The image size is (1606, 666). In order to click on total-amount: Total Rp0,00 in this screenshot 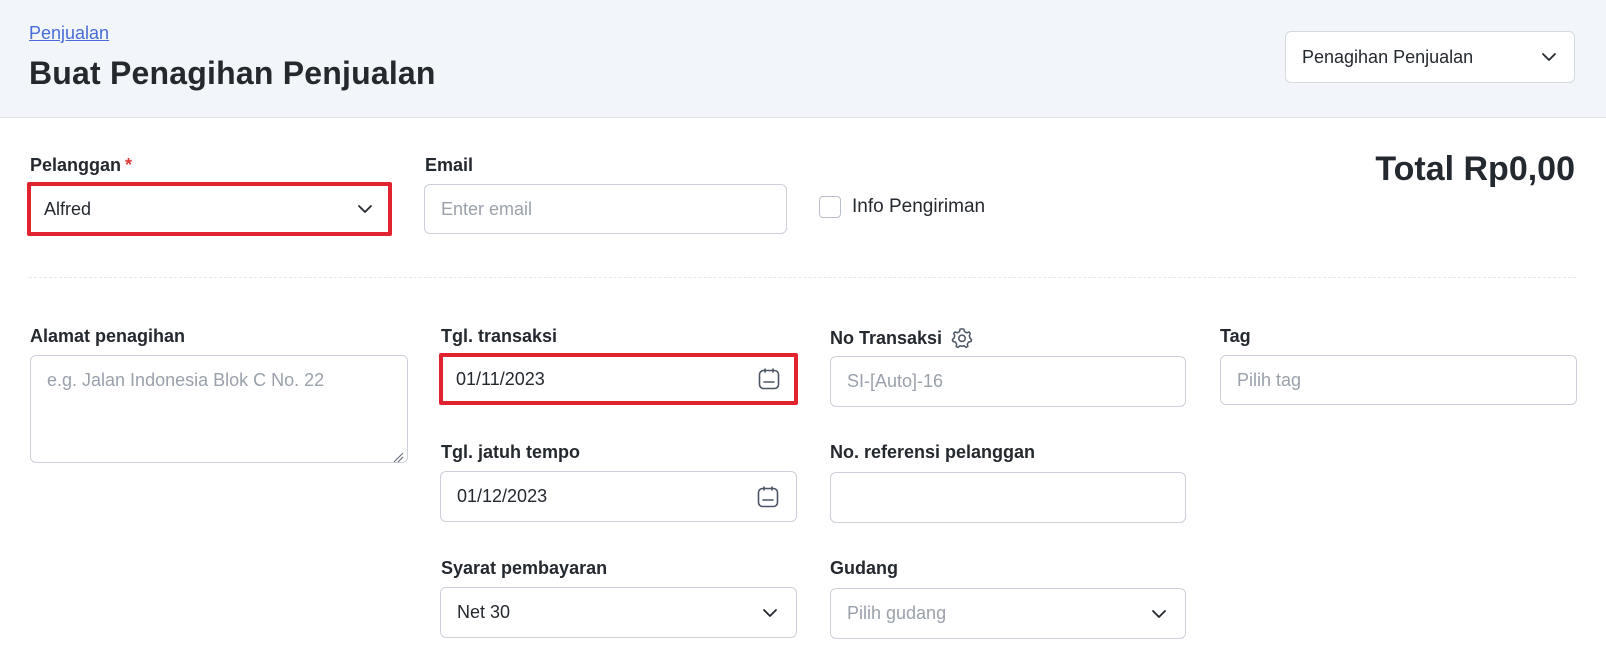, I will do `click(1475, 169)`.